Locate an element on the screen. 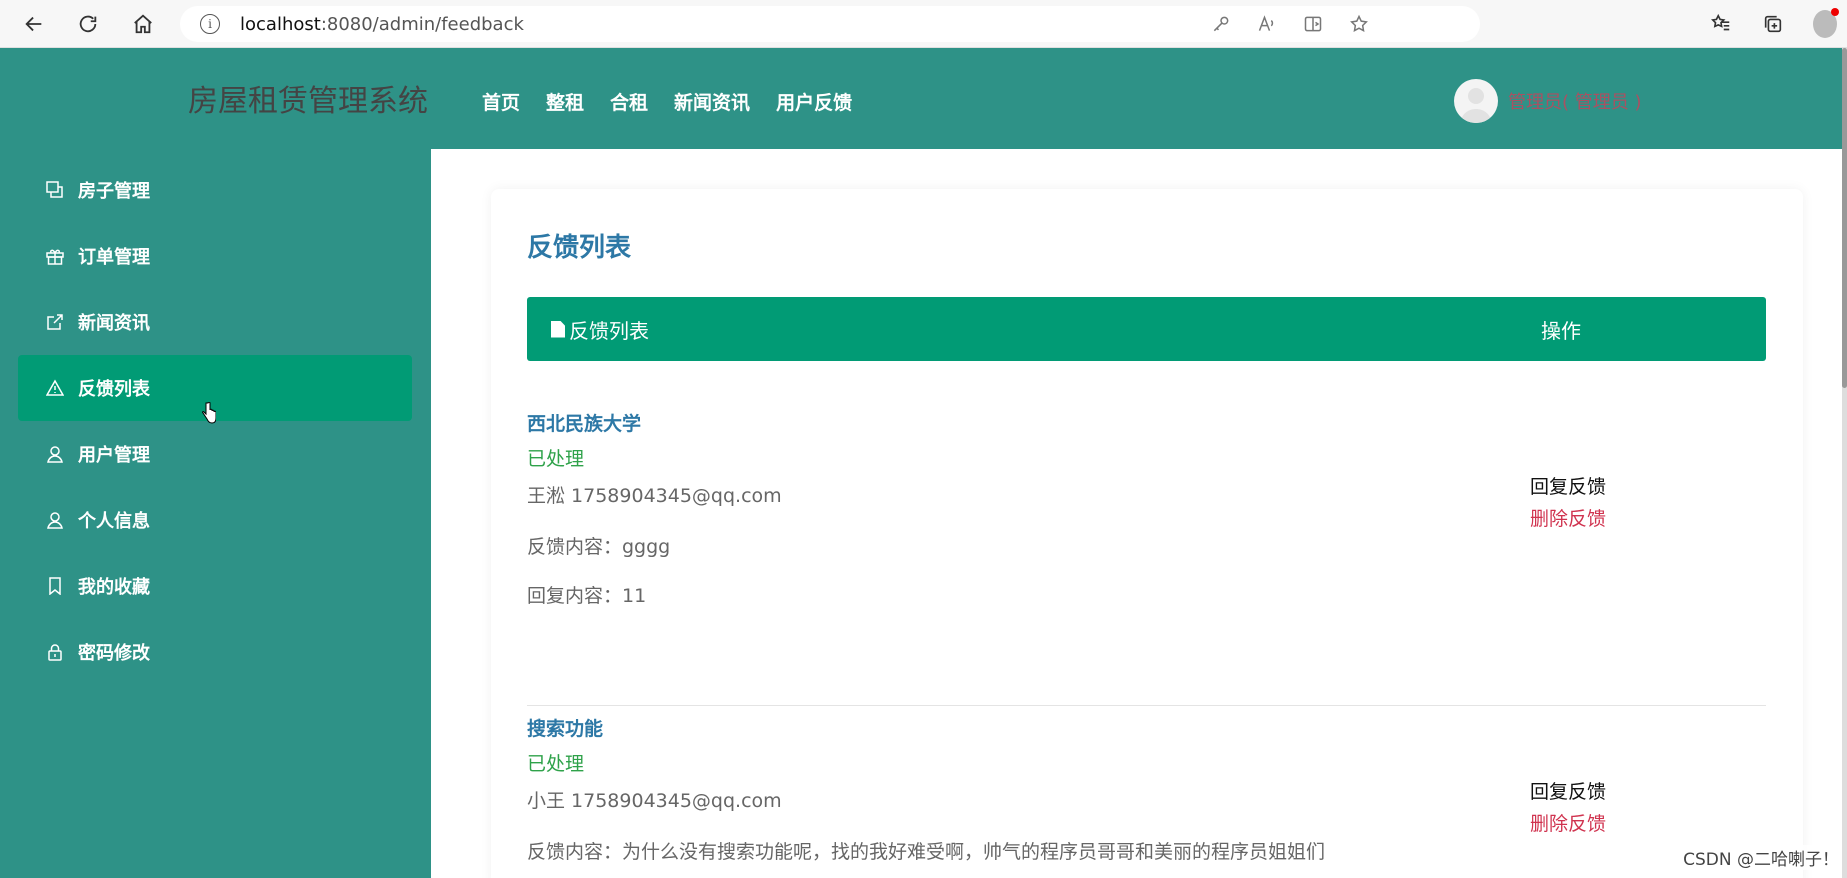  document-icon is located at coordinates (558, 329).